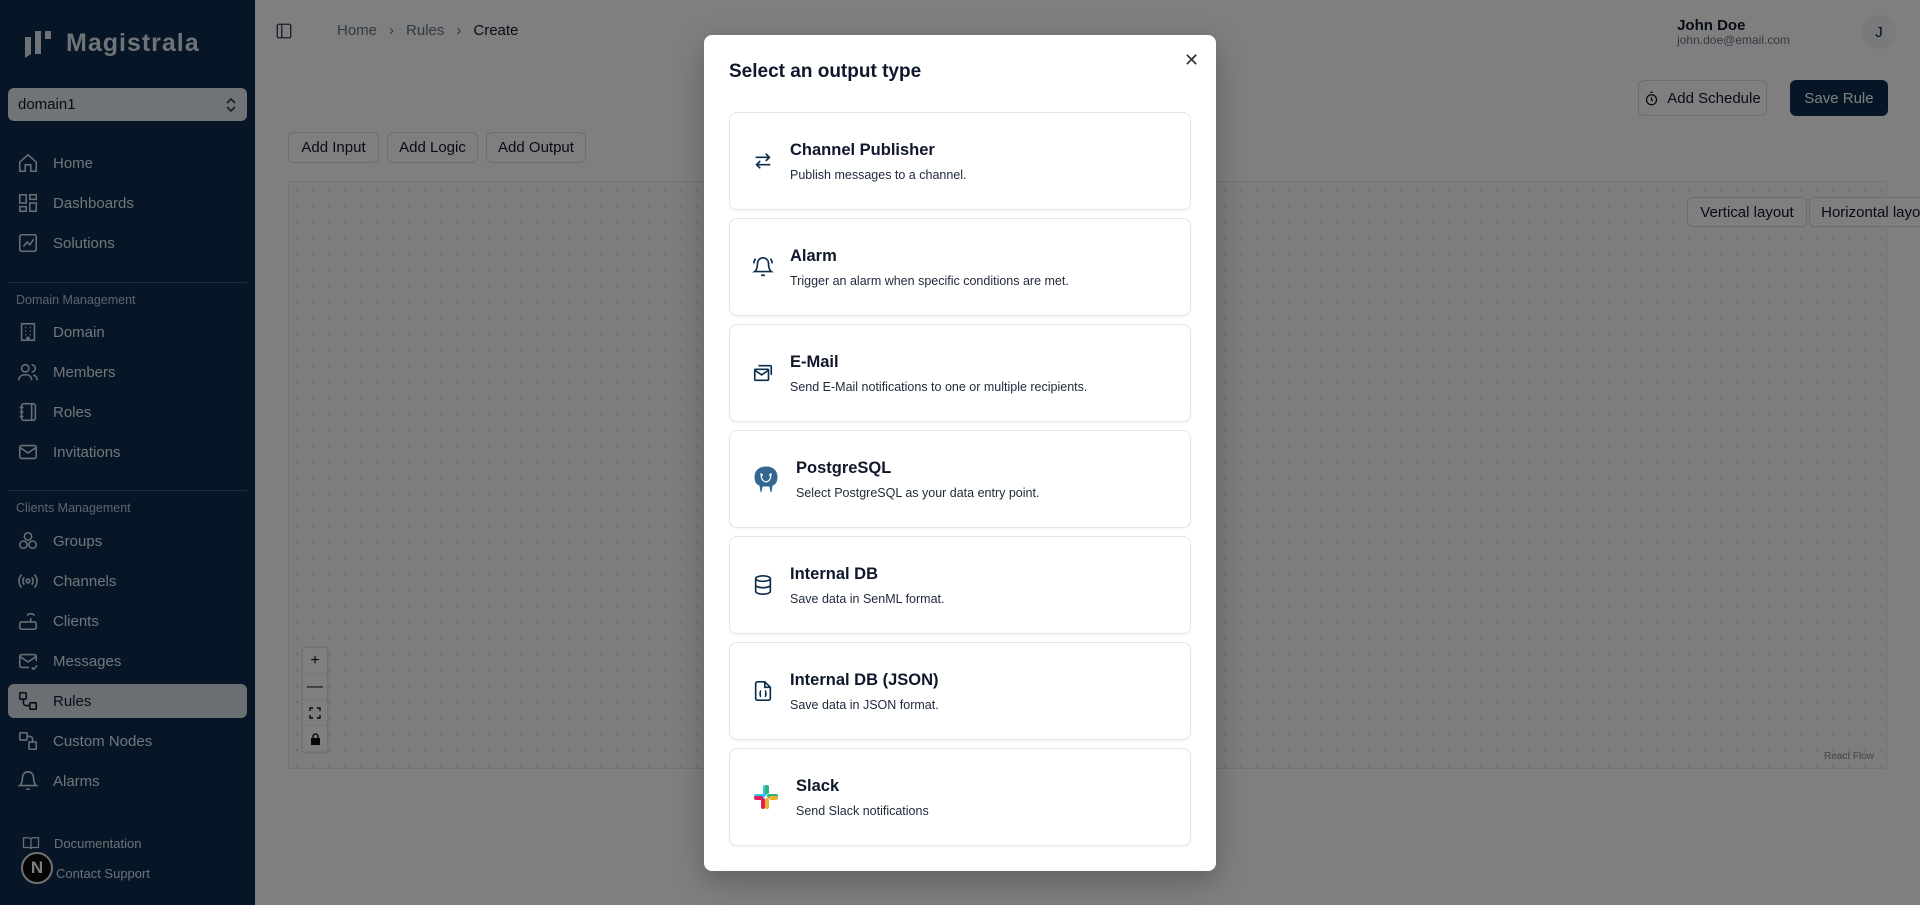 The width and height of the screenshot is (1920, 905). Describe the element at coordinates (766, 797) in the screenshot. I see `slack-logo-icon` at that location.